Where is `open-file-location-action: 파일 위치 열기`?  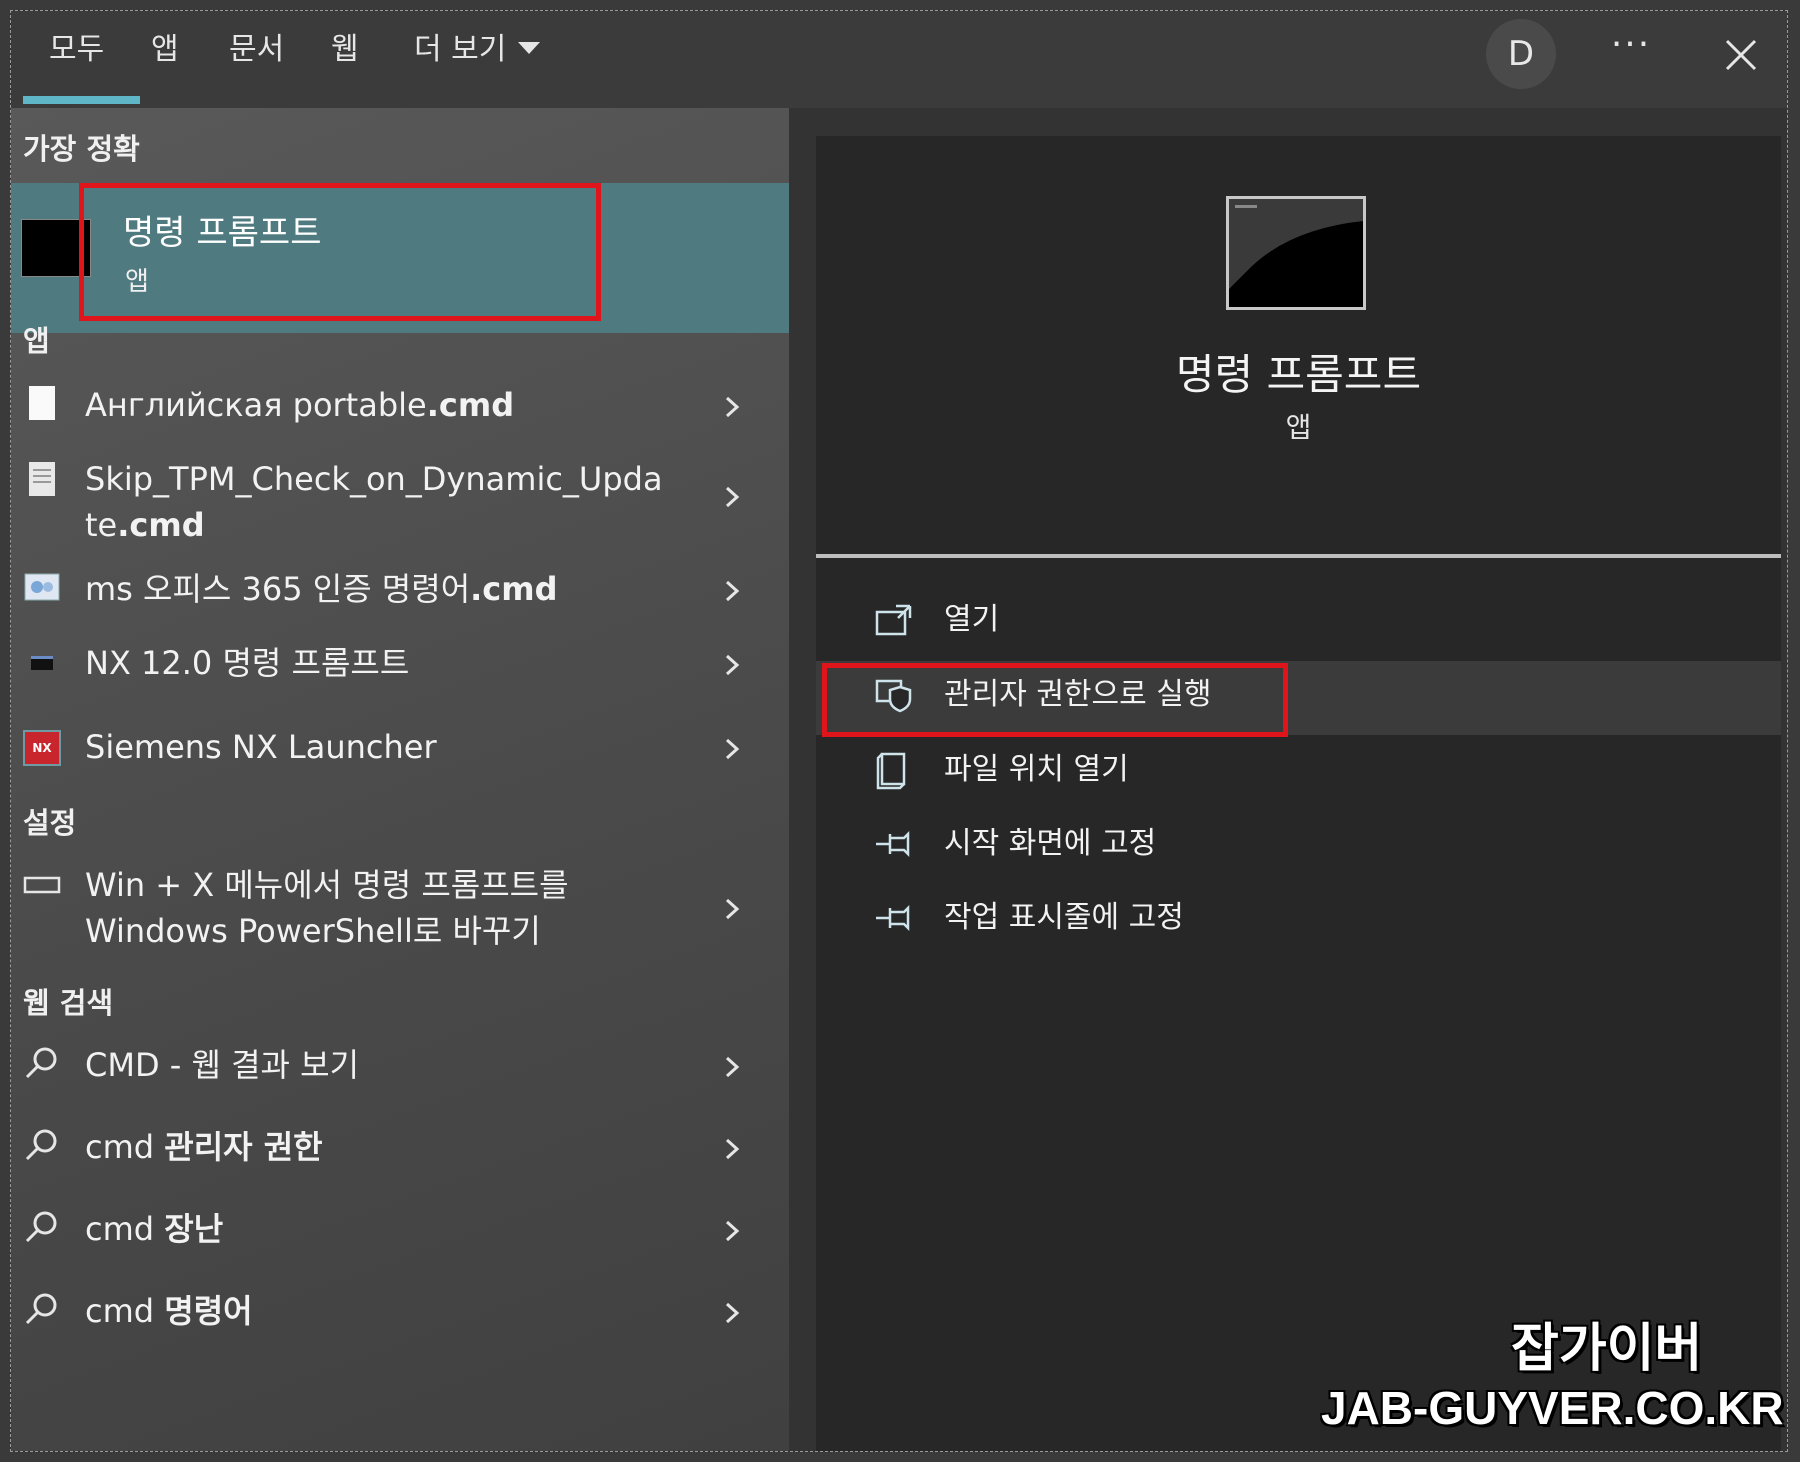
open-file-location-action: 파일 위치 열기 is located at coordinates (1298, 770).